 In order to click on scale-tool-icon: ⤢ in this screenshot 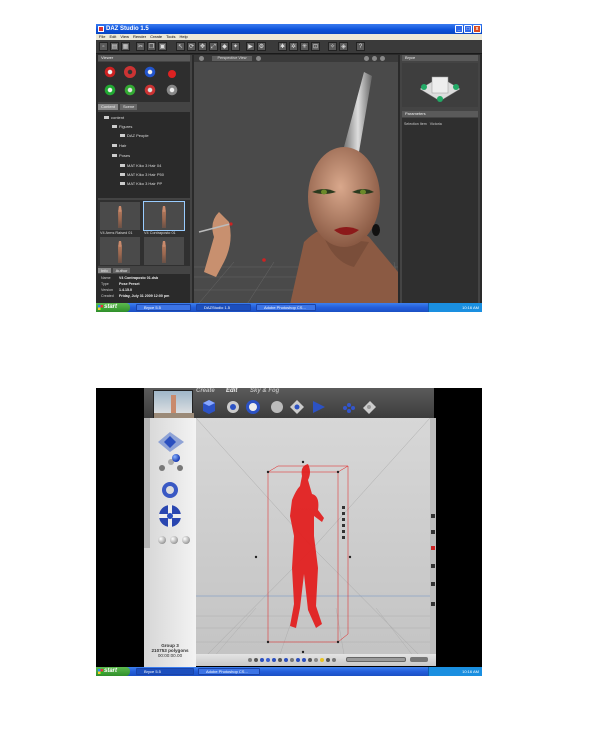, I will do `click(213, 46)`.